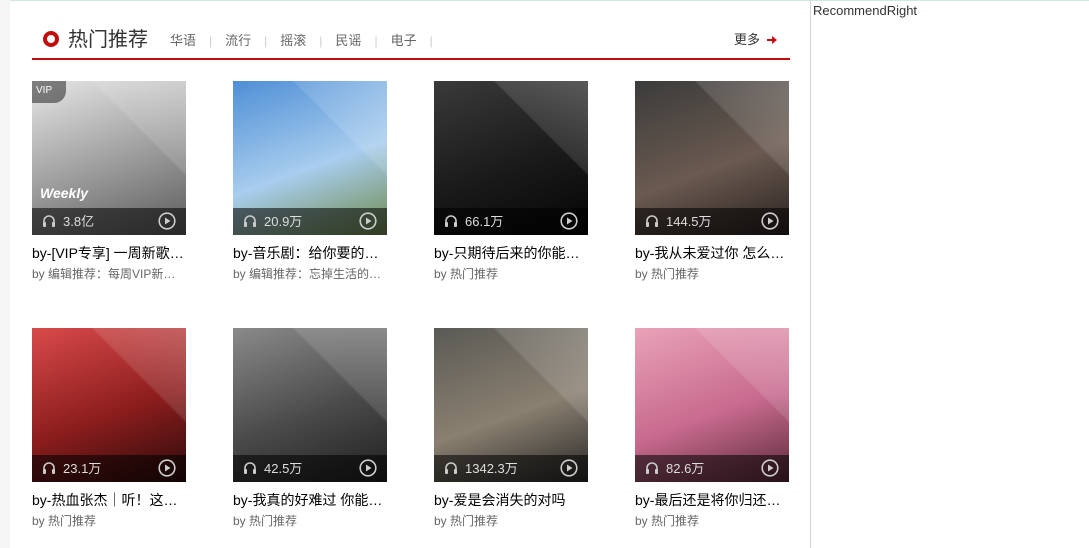  Describe the element at coordinates (79, 221) in the screenshot. I see `play-count: 3.8亿` at that location.